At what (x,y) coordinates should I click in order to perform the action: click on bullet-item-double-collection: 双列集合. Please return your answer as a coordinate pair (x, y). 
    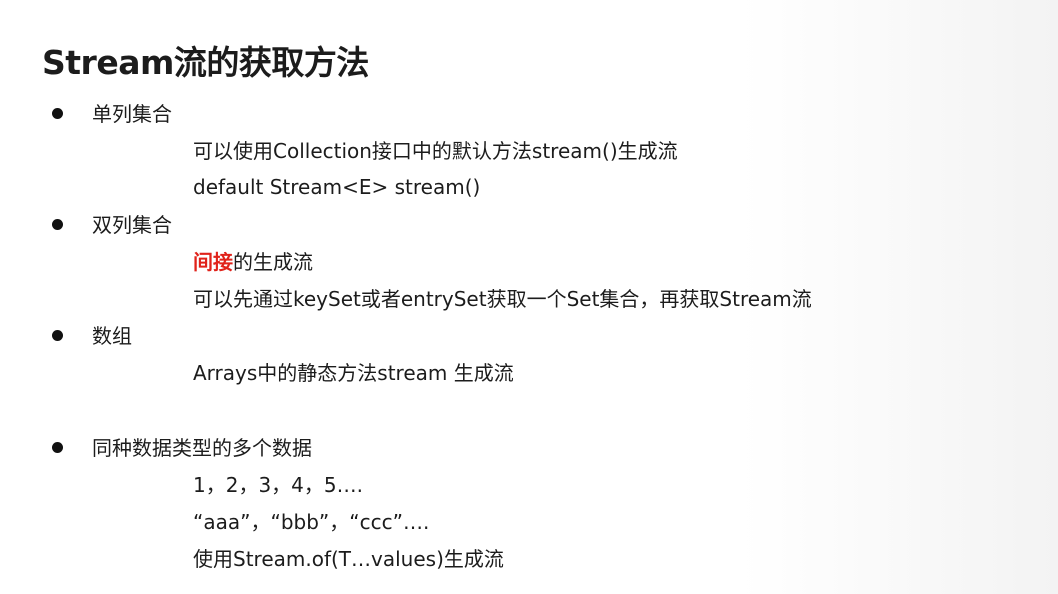
    Looking at the image, I should click on (112, 225).